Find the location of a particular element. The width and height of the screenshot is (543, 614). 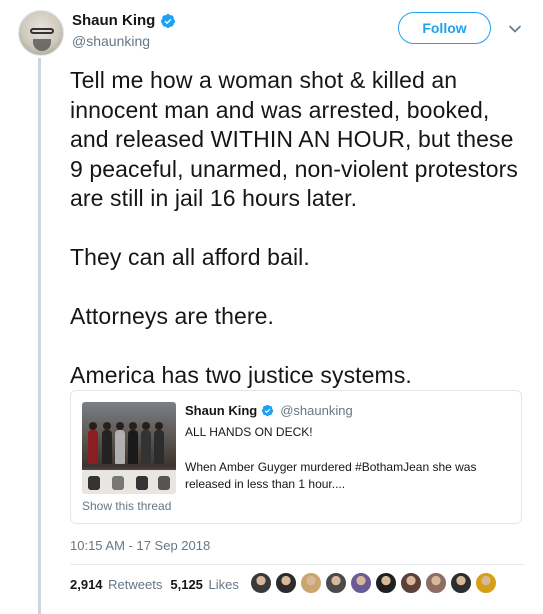

quoted-tweet-photo is located at coordinates (129, 448).